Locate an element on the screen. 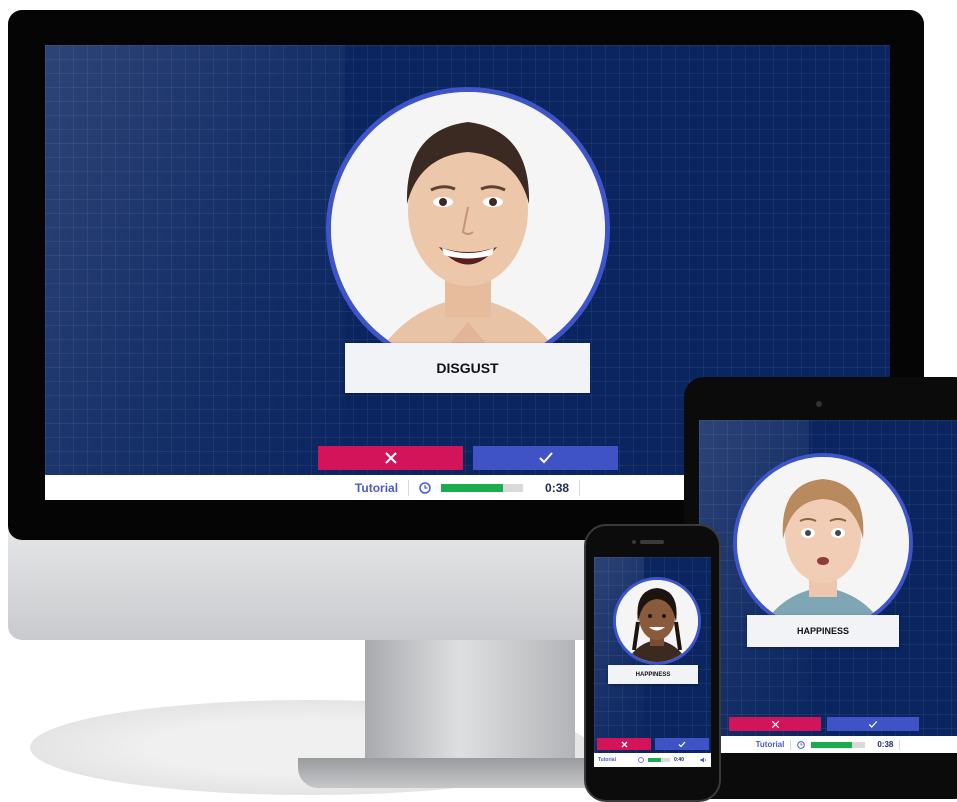  tablet-camera is located at coordinates (819, 404).